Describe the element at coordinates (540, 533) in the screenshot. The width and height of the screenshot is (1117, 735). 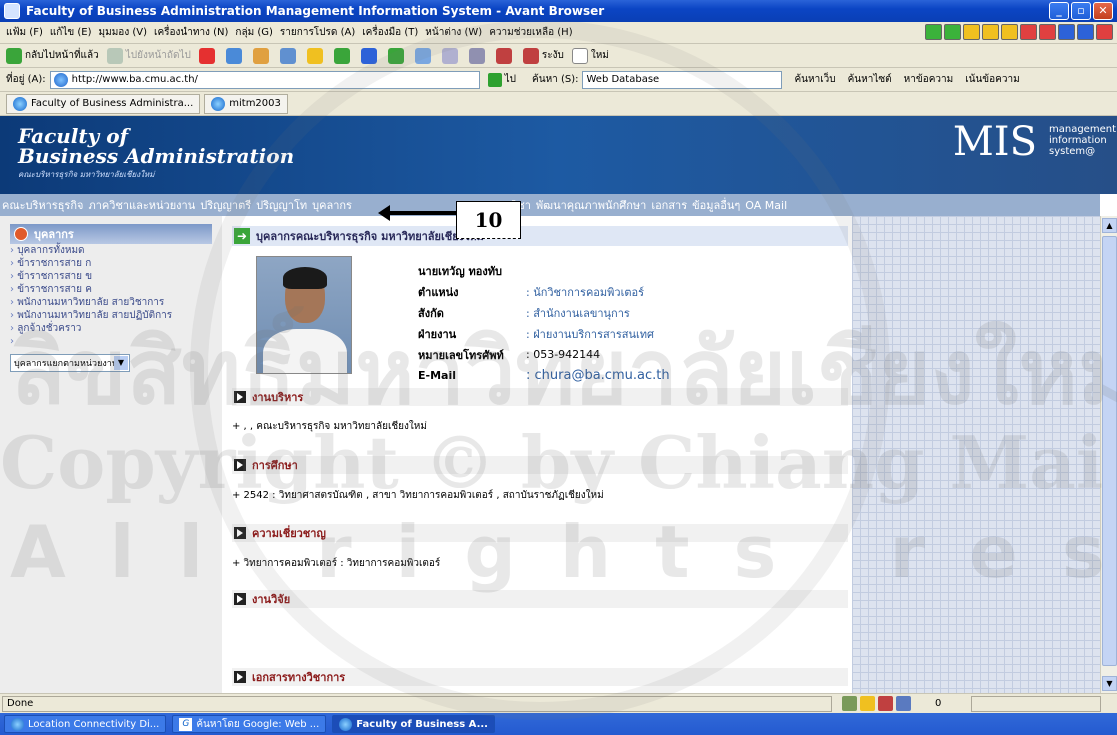
I see `section-expertise: ความเชี่ยวชาญ` at that location.